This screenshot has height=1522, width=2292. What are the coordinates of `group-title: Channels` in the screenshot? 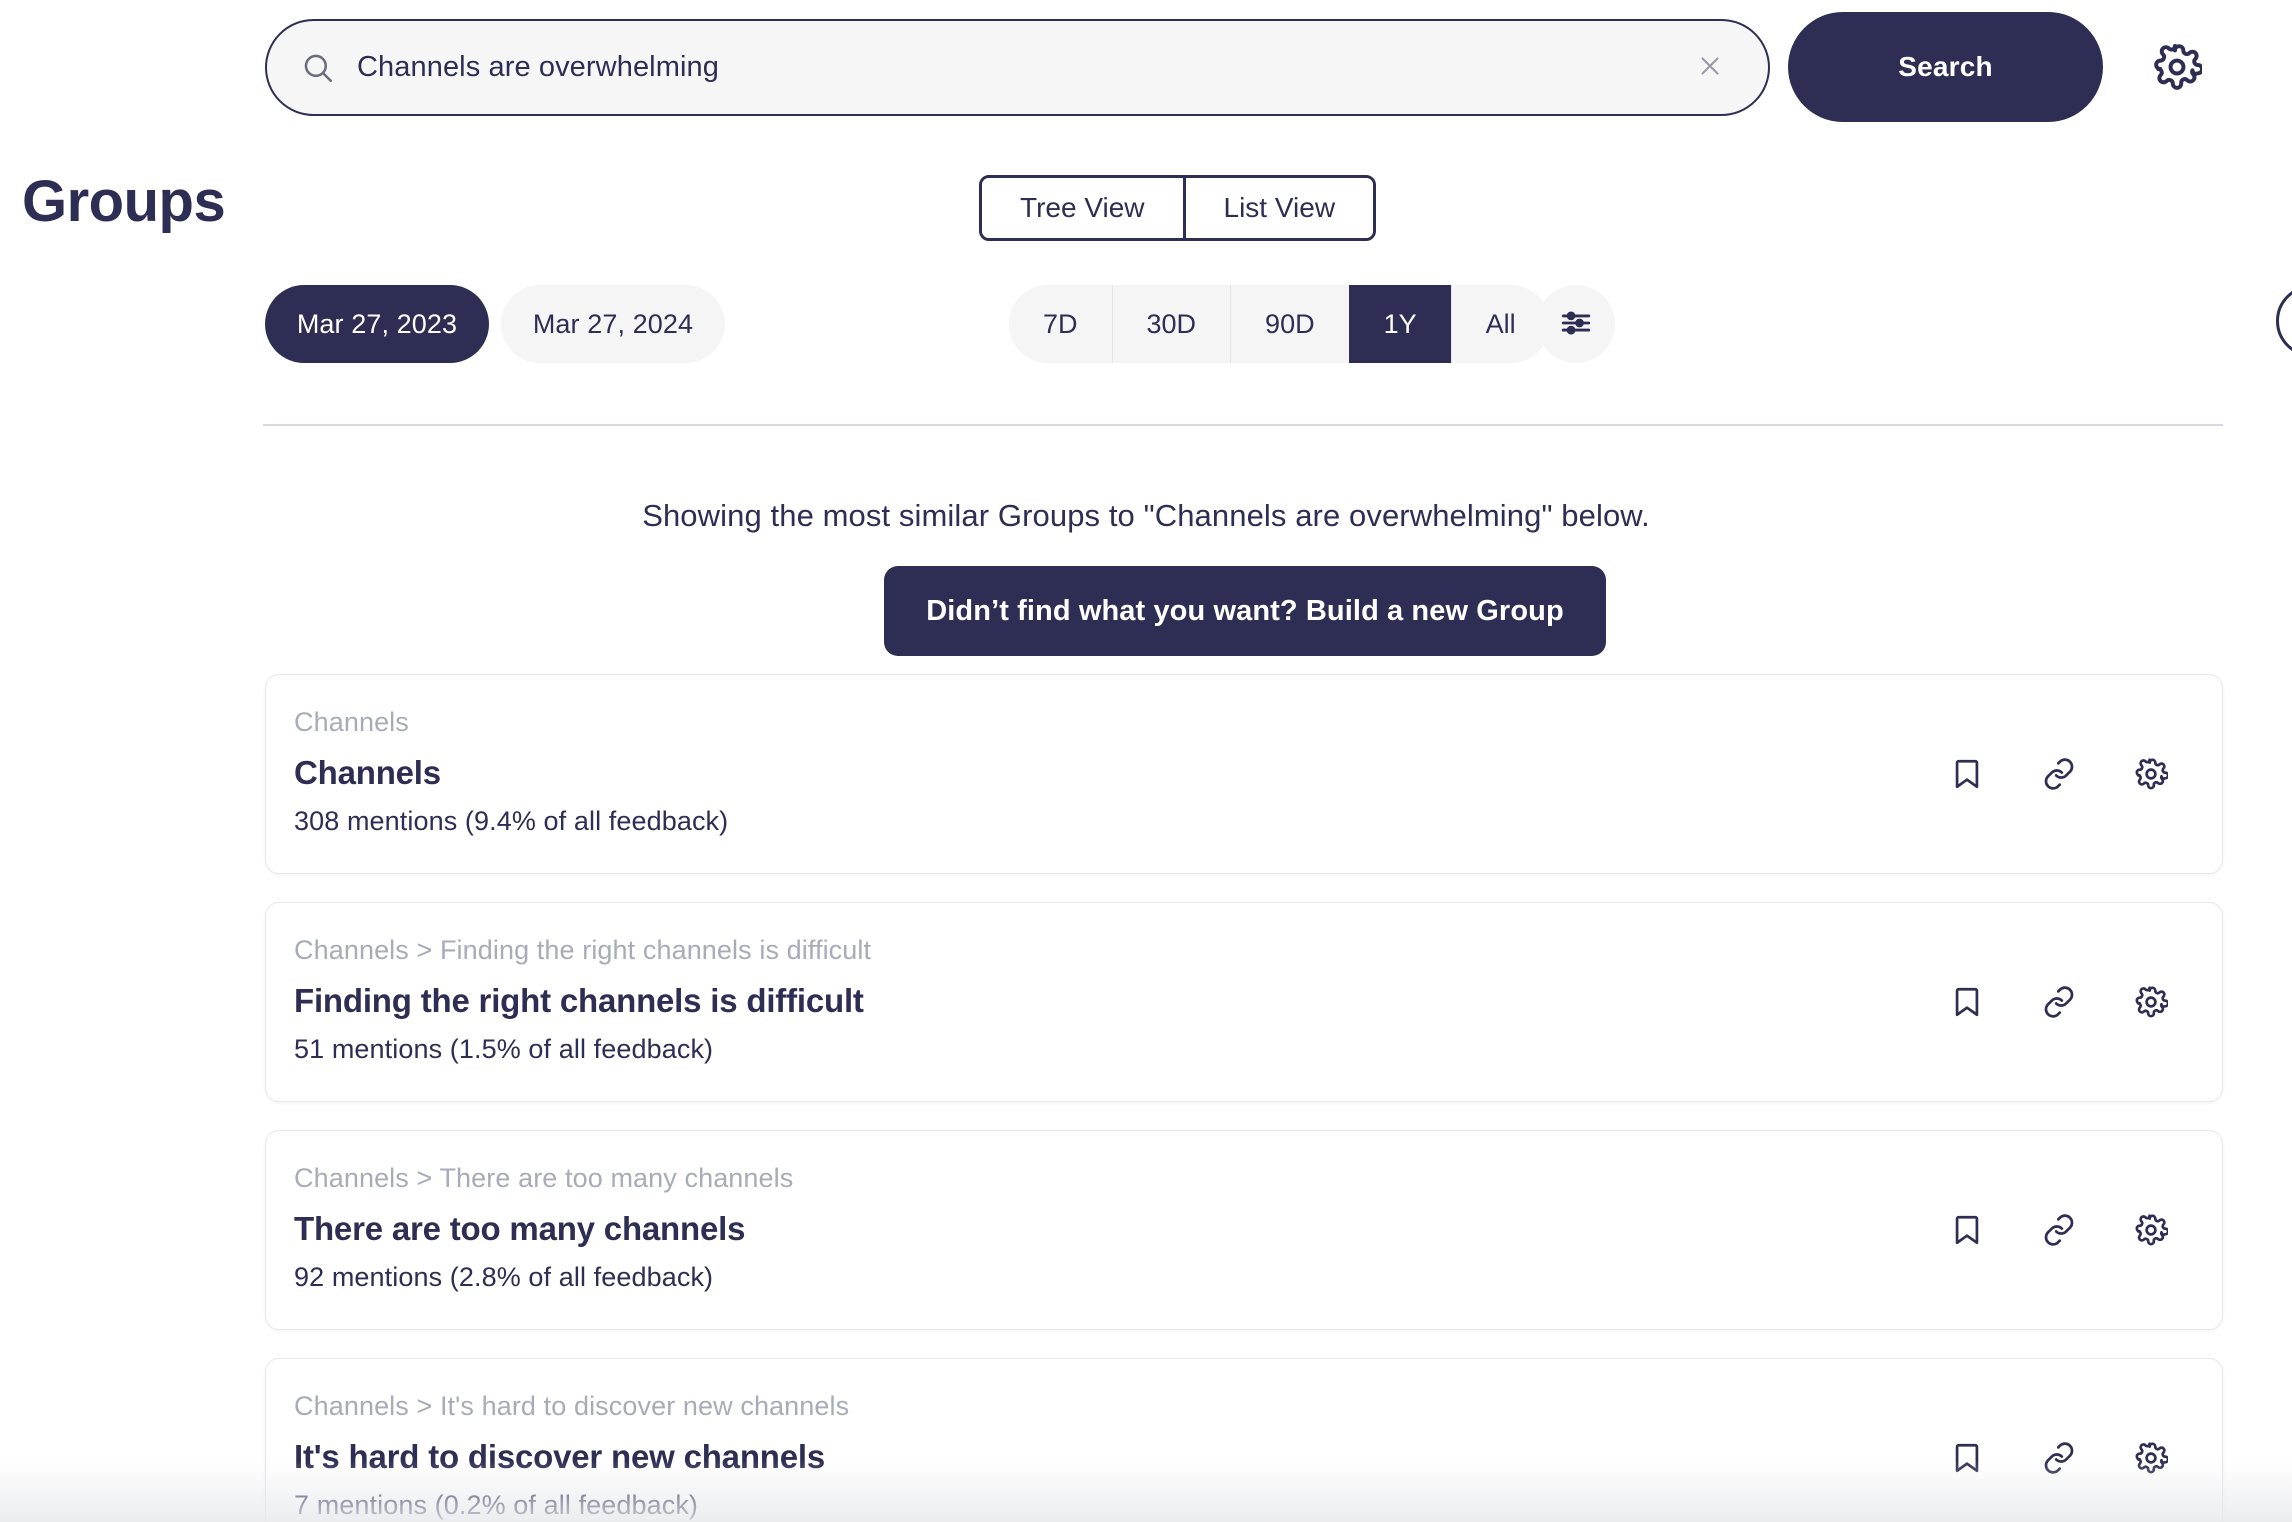 It's located at (367, 772).